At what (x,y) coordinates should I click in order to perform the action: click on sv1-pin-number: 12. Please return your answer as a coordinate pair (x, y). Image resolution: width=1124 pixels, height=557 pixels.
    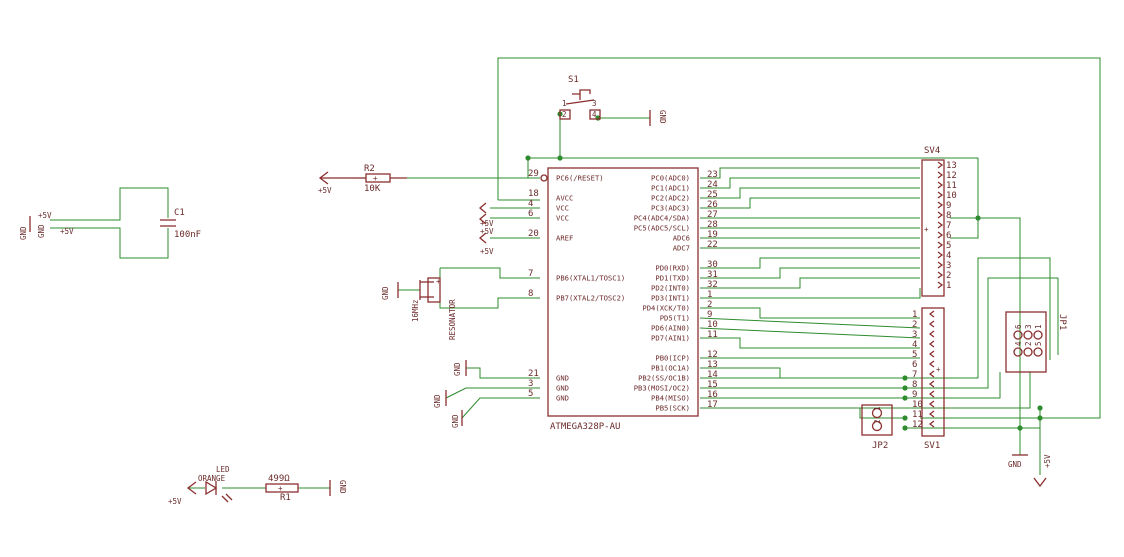
    Looking at the image, I should click on (917, 425).